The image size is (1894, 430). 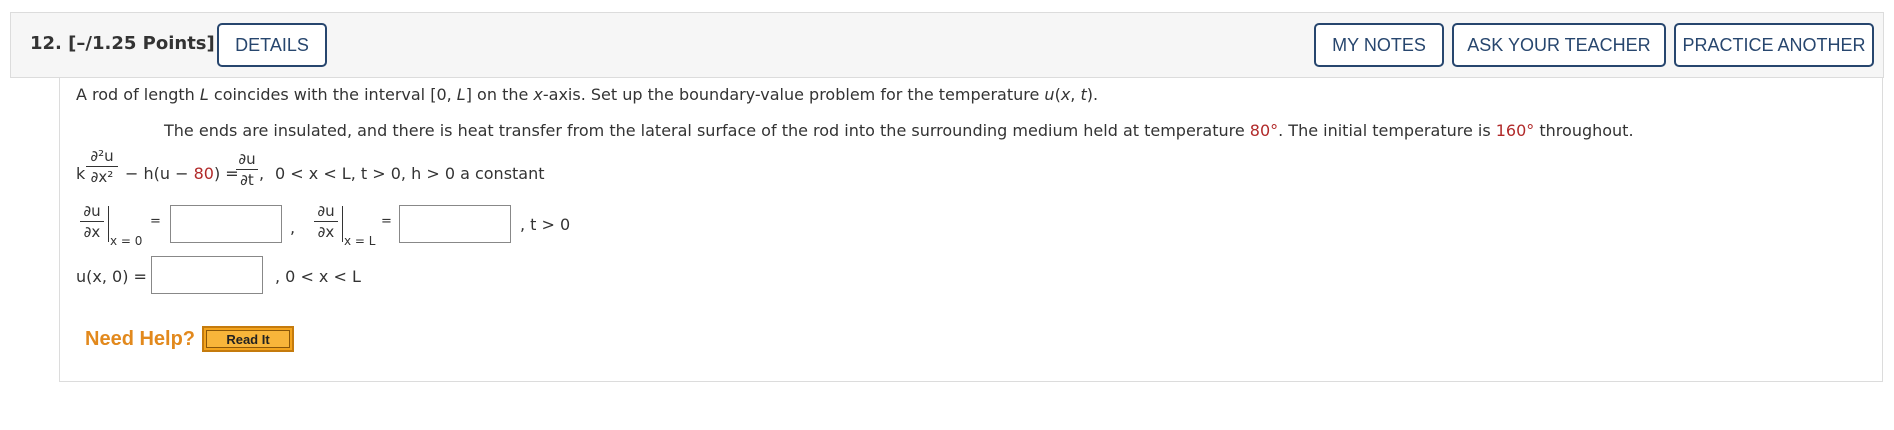 I want to click on medium-temperature: 80°, so click(x=1264, y=130).